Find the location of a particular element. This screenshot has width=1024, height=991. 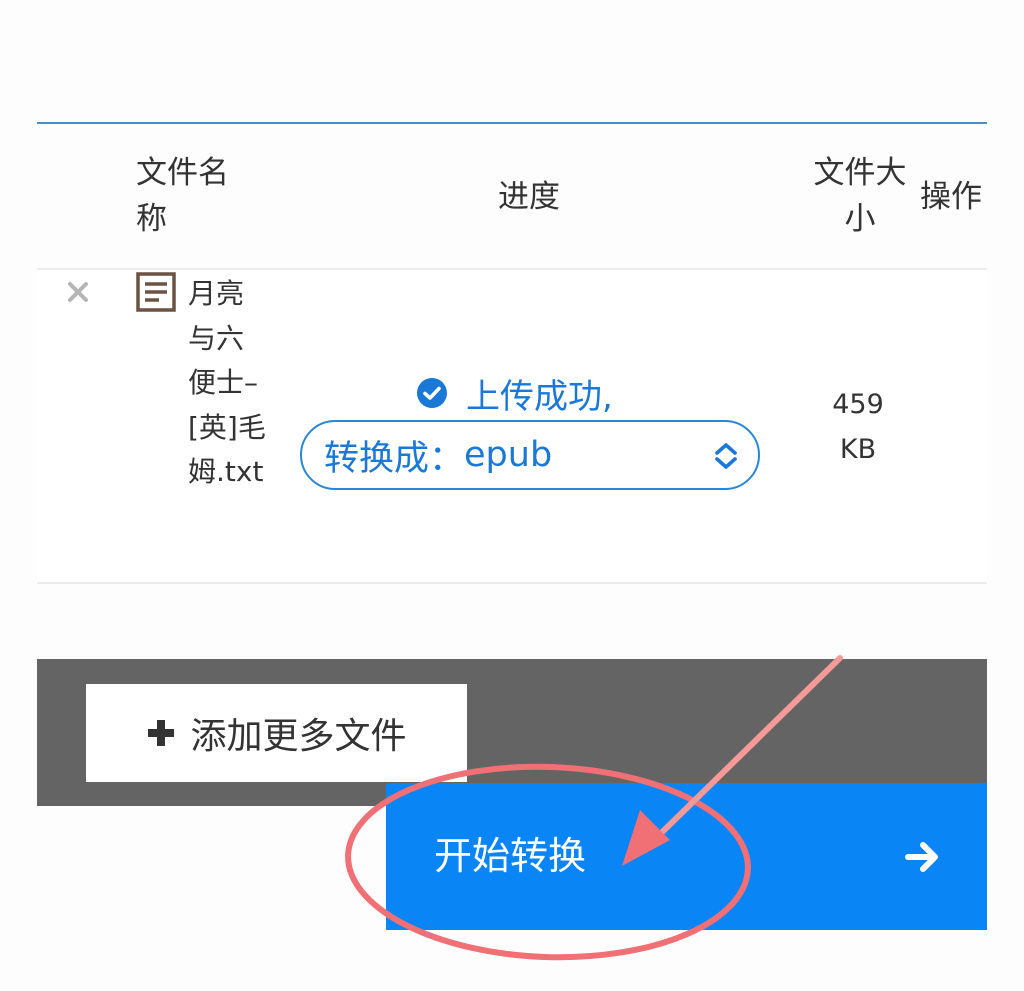

plus-icon is located at coordinates (161, 733).